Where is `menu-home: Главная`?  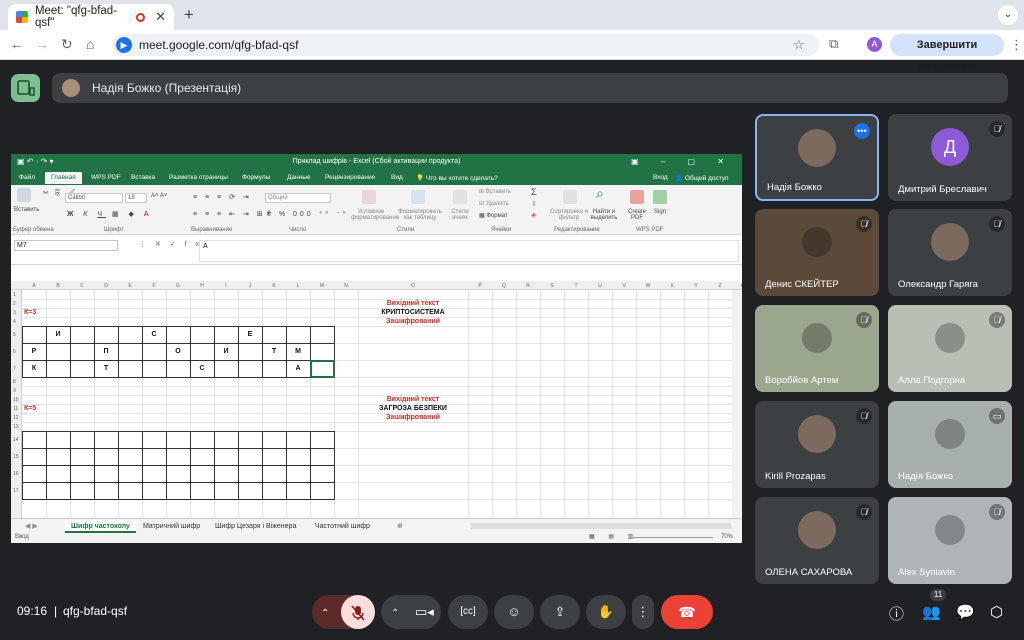
menu-home: Главная is located at coordinates (63, 178).